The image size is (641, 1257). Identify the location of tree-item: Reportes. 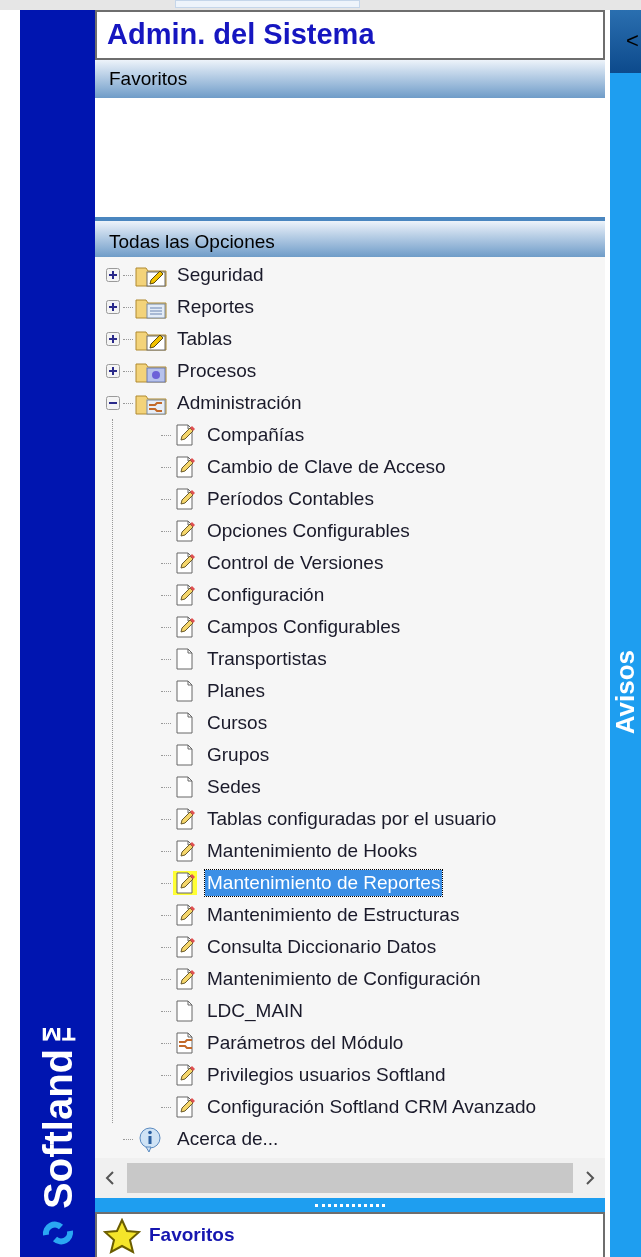
(216, 307).